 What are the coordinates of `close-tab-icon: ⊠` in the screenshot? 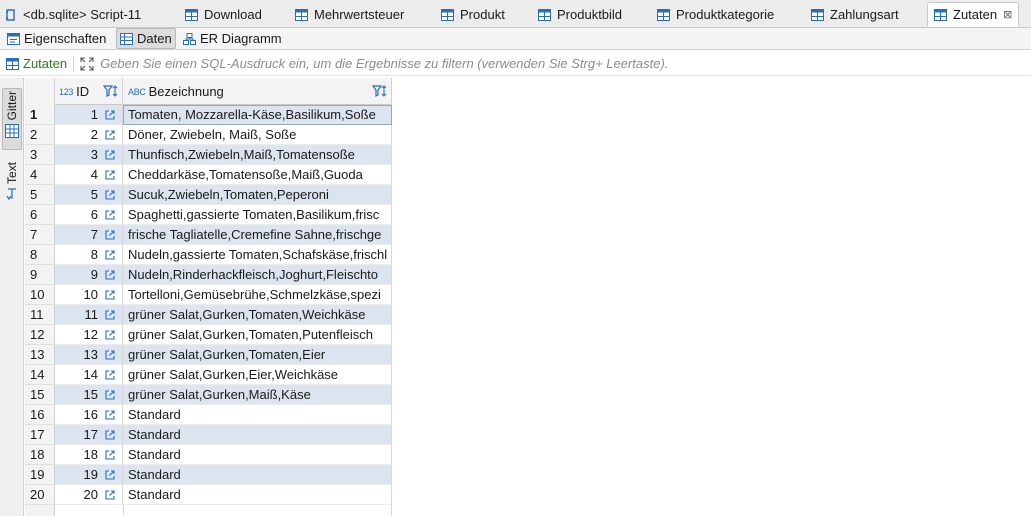 It's located at (1007, 14).